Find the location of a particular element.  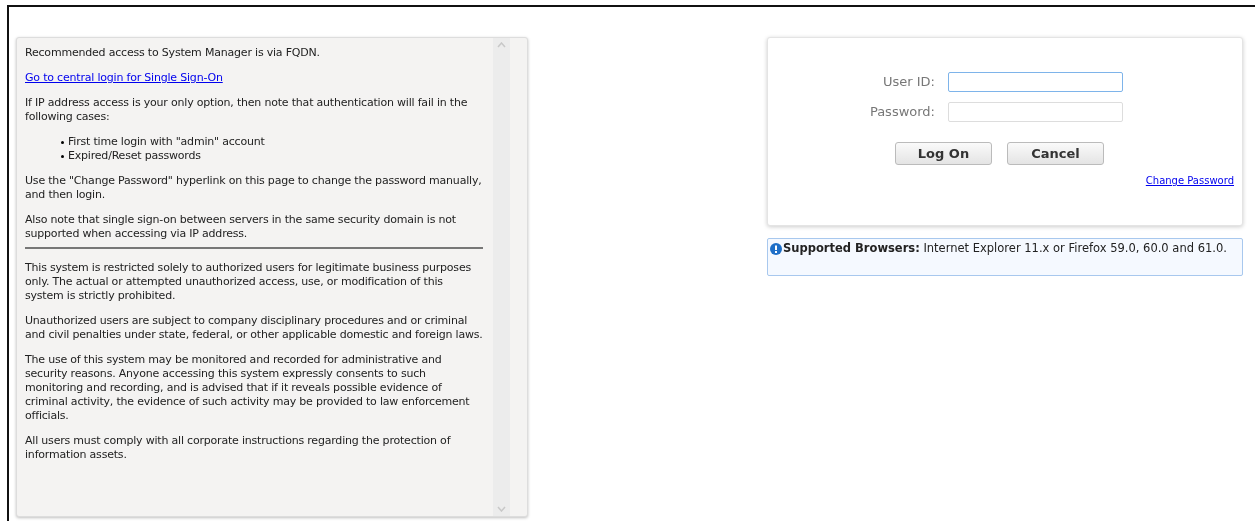

form-button: Cancel is located at coordinates (1055, 153).